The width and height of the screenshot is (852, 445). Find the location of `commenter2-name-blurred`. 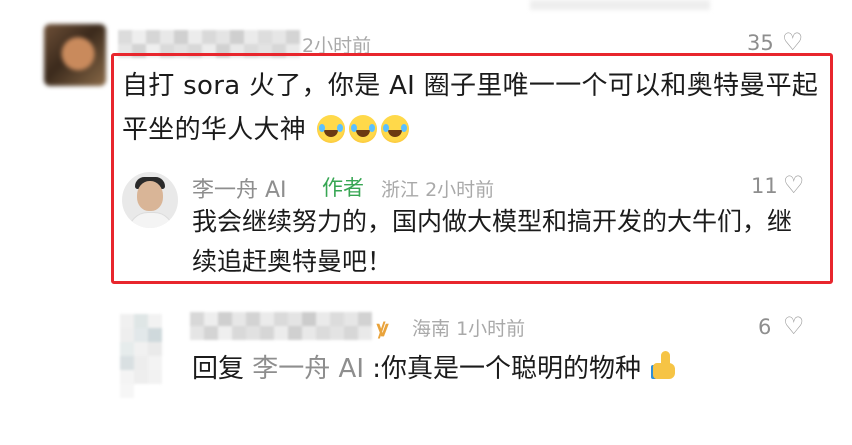

commenter2-name-blurred is located at coordinates (281, 326).